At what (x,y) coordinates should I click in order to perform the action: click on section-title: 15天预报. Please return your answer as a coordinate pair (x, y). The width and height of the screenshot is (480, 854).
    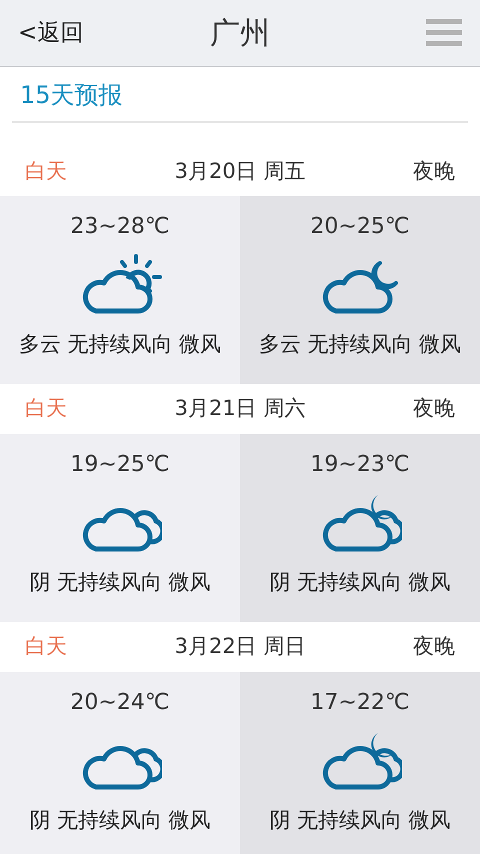
    Looking at the image, I should click on (71, 95).